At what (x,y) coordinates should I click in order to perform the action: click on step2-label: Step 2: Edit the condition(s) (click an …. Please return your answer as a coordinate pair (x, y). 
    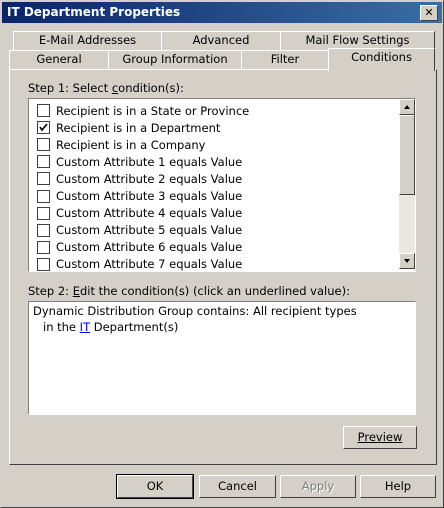
    Looking at the image, I should click on (189, 291).